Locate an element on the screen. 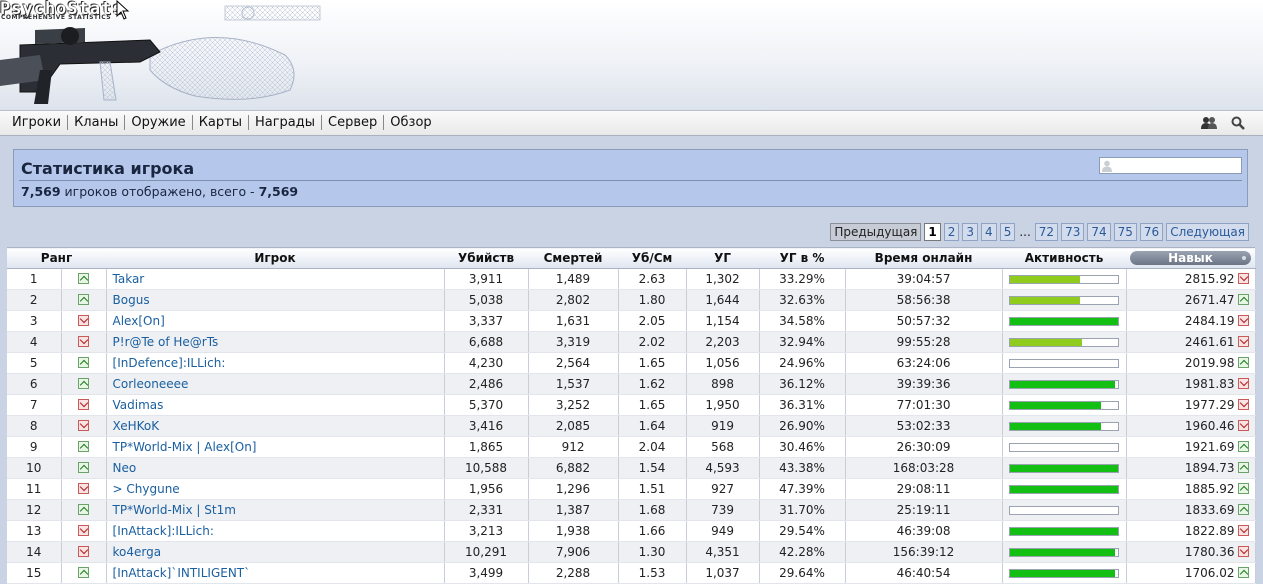  skill-value: 1822.89 is located at coordinates (1209, 531).